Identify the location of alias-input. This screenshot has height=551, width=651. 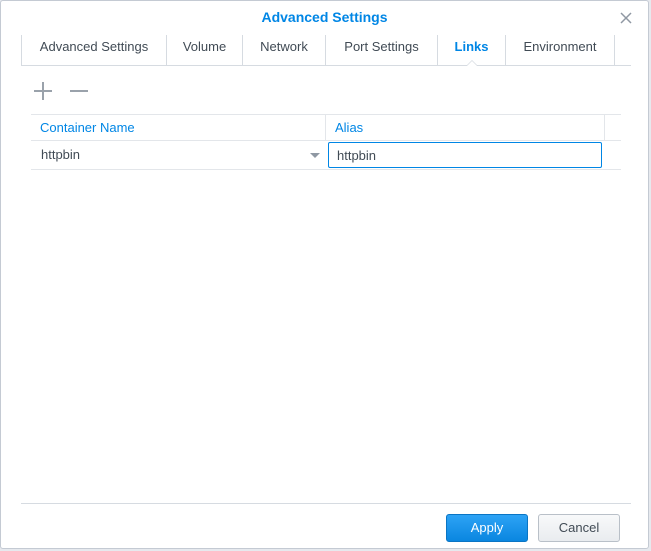
(465, 155).